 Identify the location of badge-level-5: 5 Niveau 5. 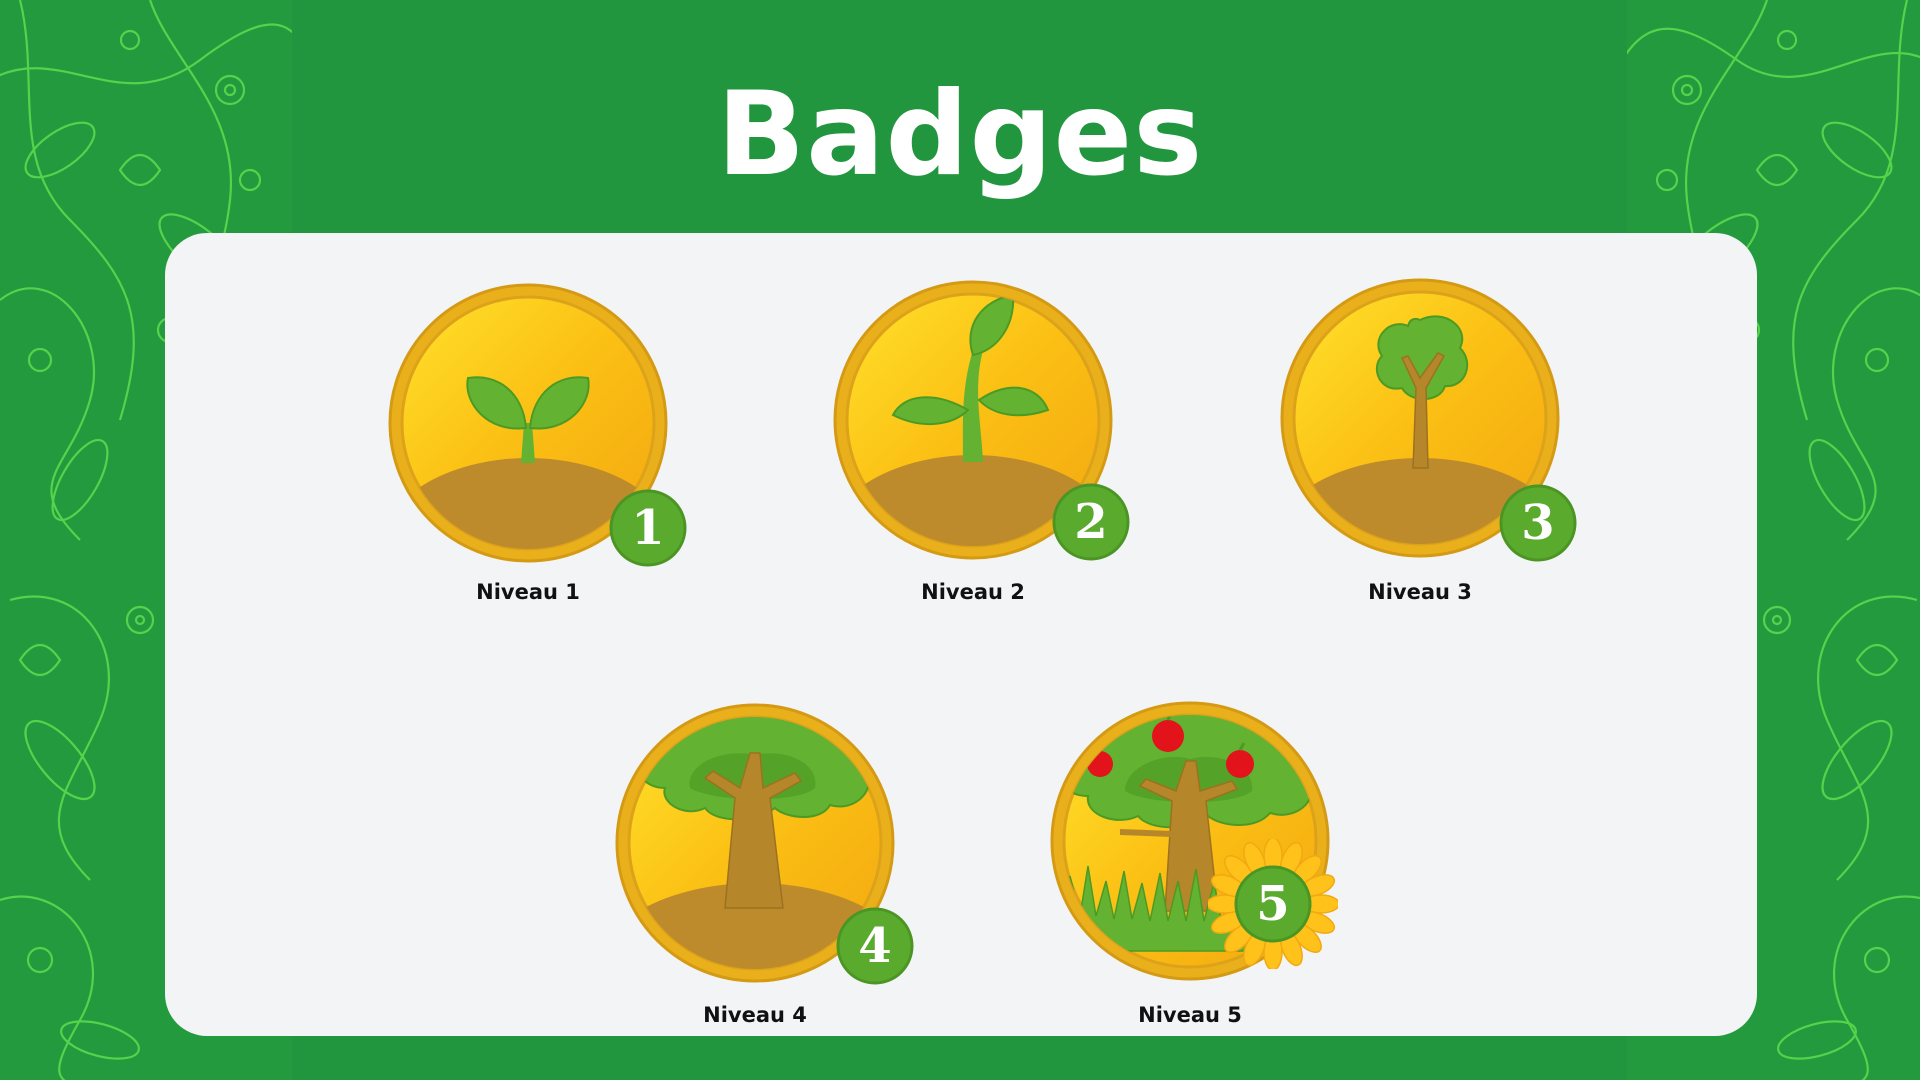
(1190, 871).